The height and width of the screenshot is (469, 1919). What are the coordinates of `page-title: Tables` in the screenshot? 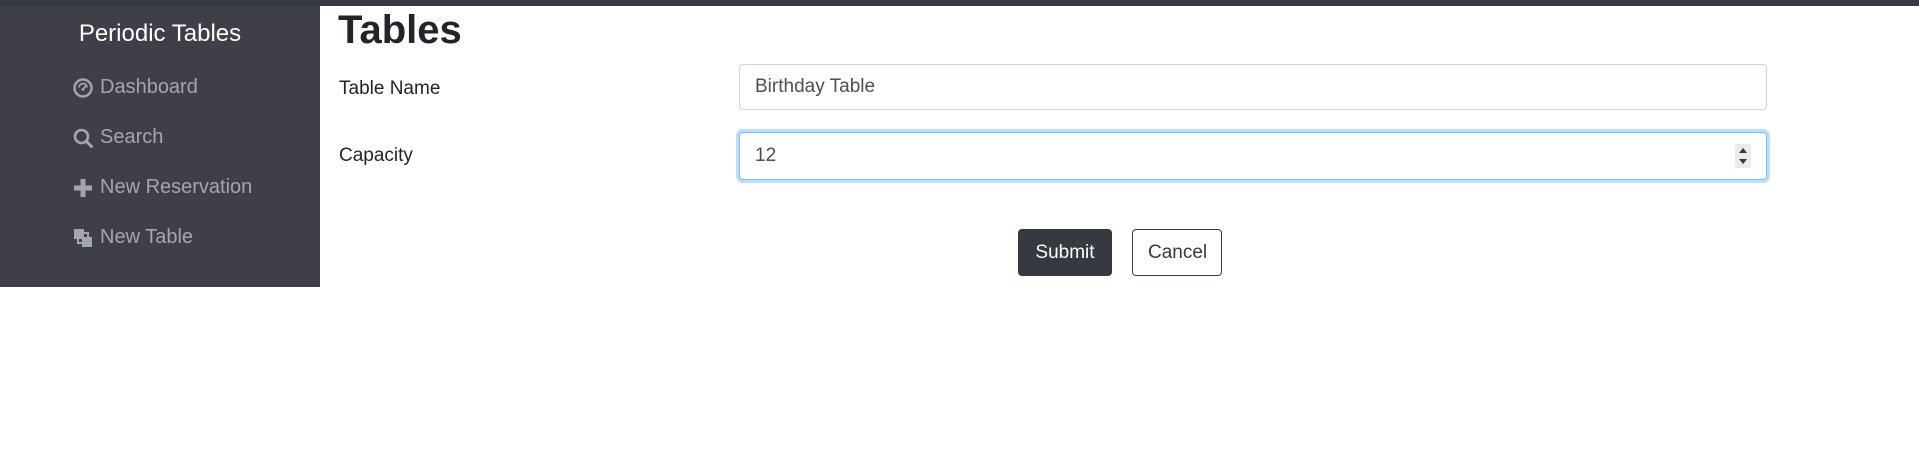 It's located at (400, 30).